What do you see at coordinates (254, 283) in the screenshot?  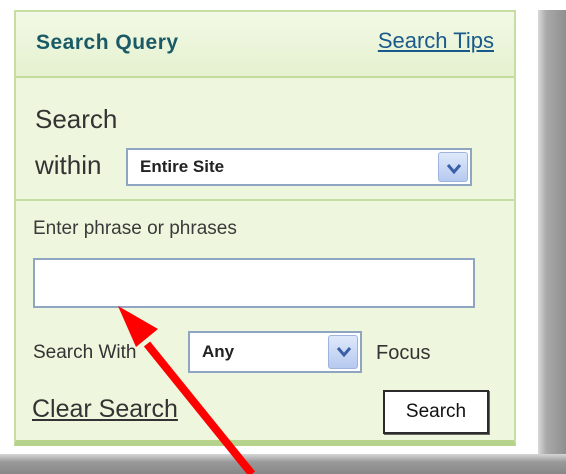 I see `phrase-input` at bounding box center [254, 283].